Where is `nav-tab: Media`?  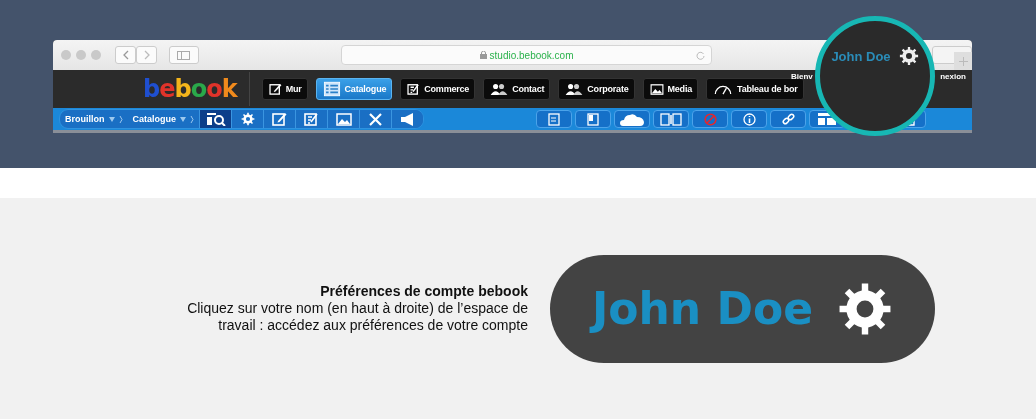
nav-tab: Media is located at coordinates (670, 89).